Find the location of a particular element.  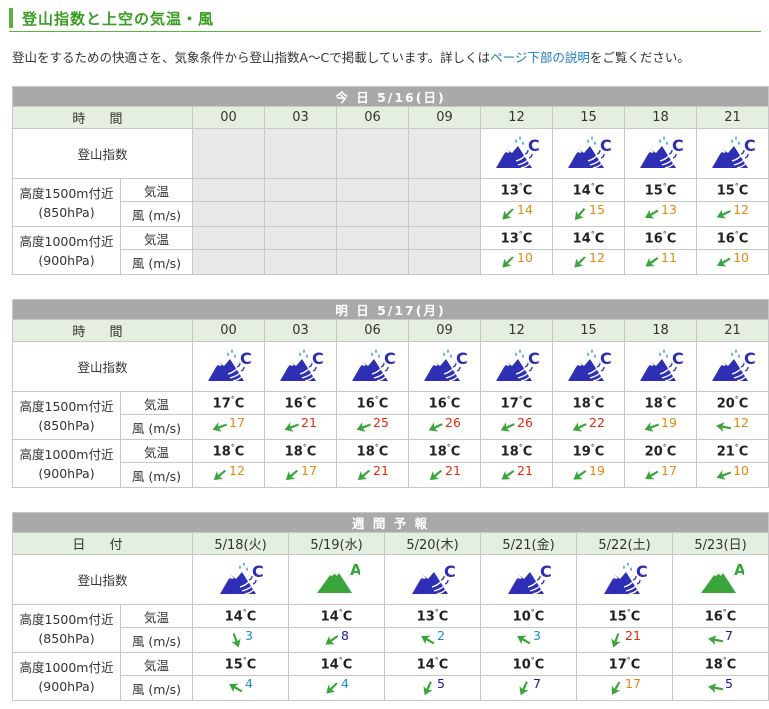

wind-speed: 19 is located at coordinates (669, 422).